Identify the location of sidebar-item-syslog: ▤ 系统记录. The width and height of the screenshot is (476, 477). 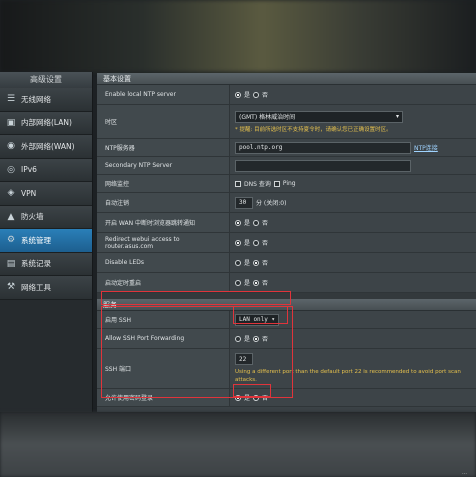
(46, 264).